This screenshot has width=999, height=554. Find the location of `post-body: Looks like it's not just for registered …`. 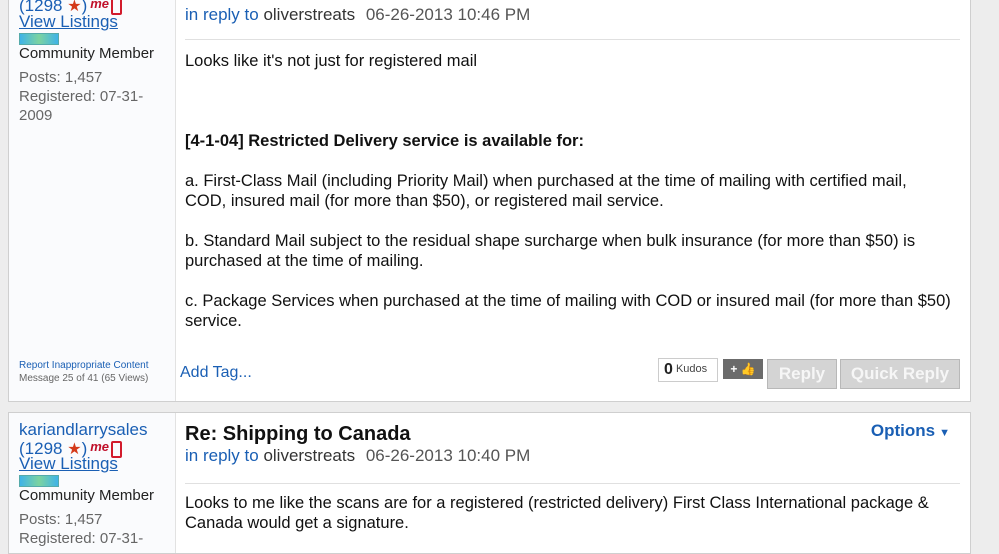

post-body: Looks like it's not just for registered … is located at coordinates (568, 61).